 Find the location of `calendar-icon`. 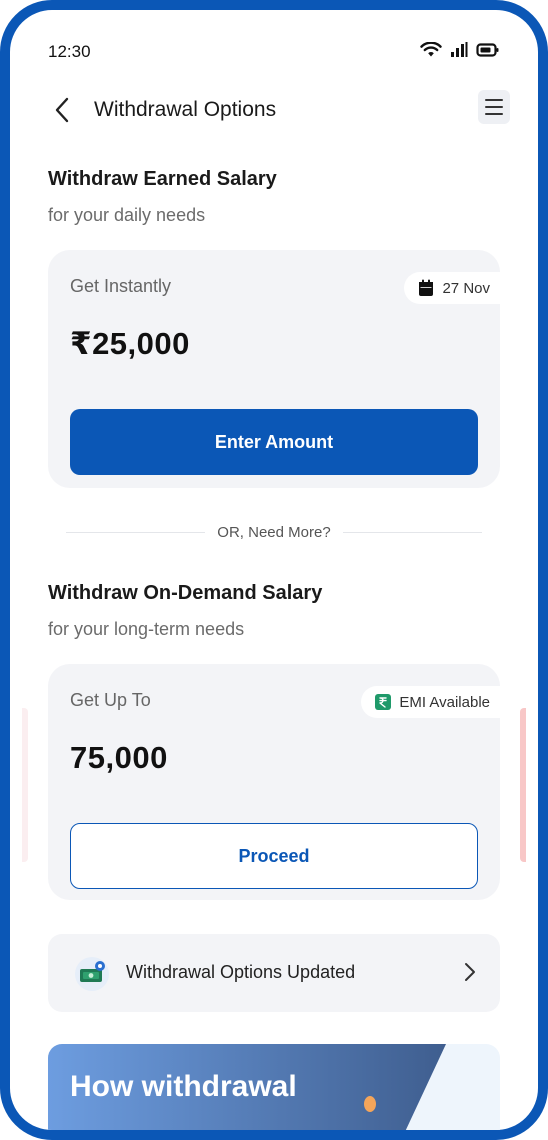

calendar-icon is located at coordinates (426, 287).